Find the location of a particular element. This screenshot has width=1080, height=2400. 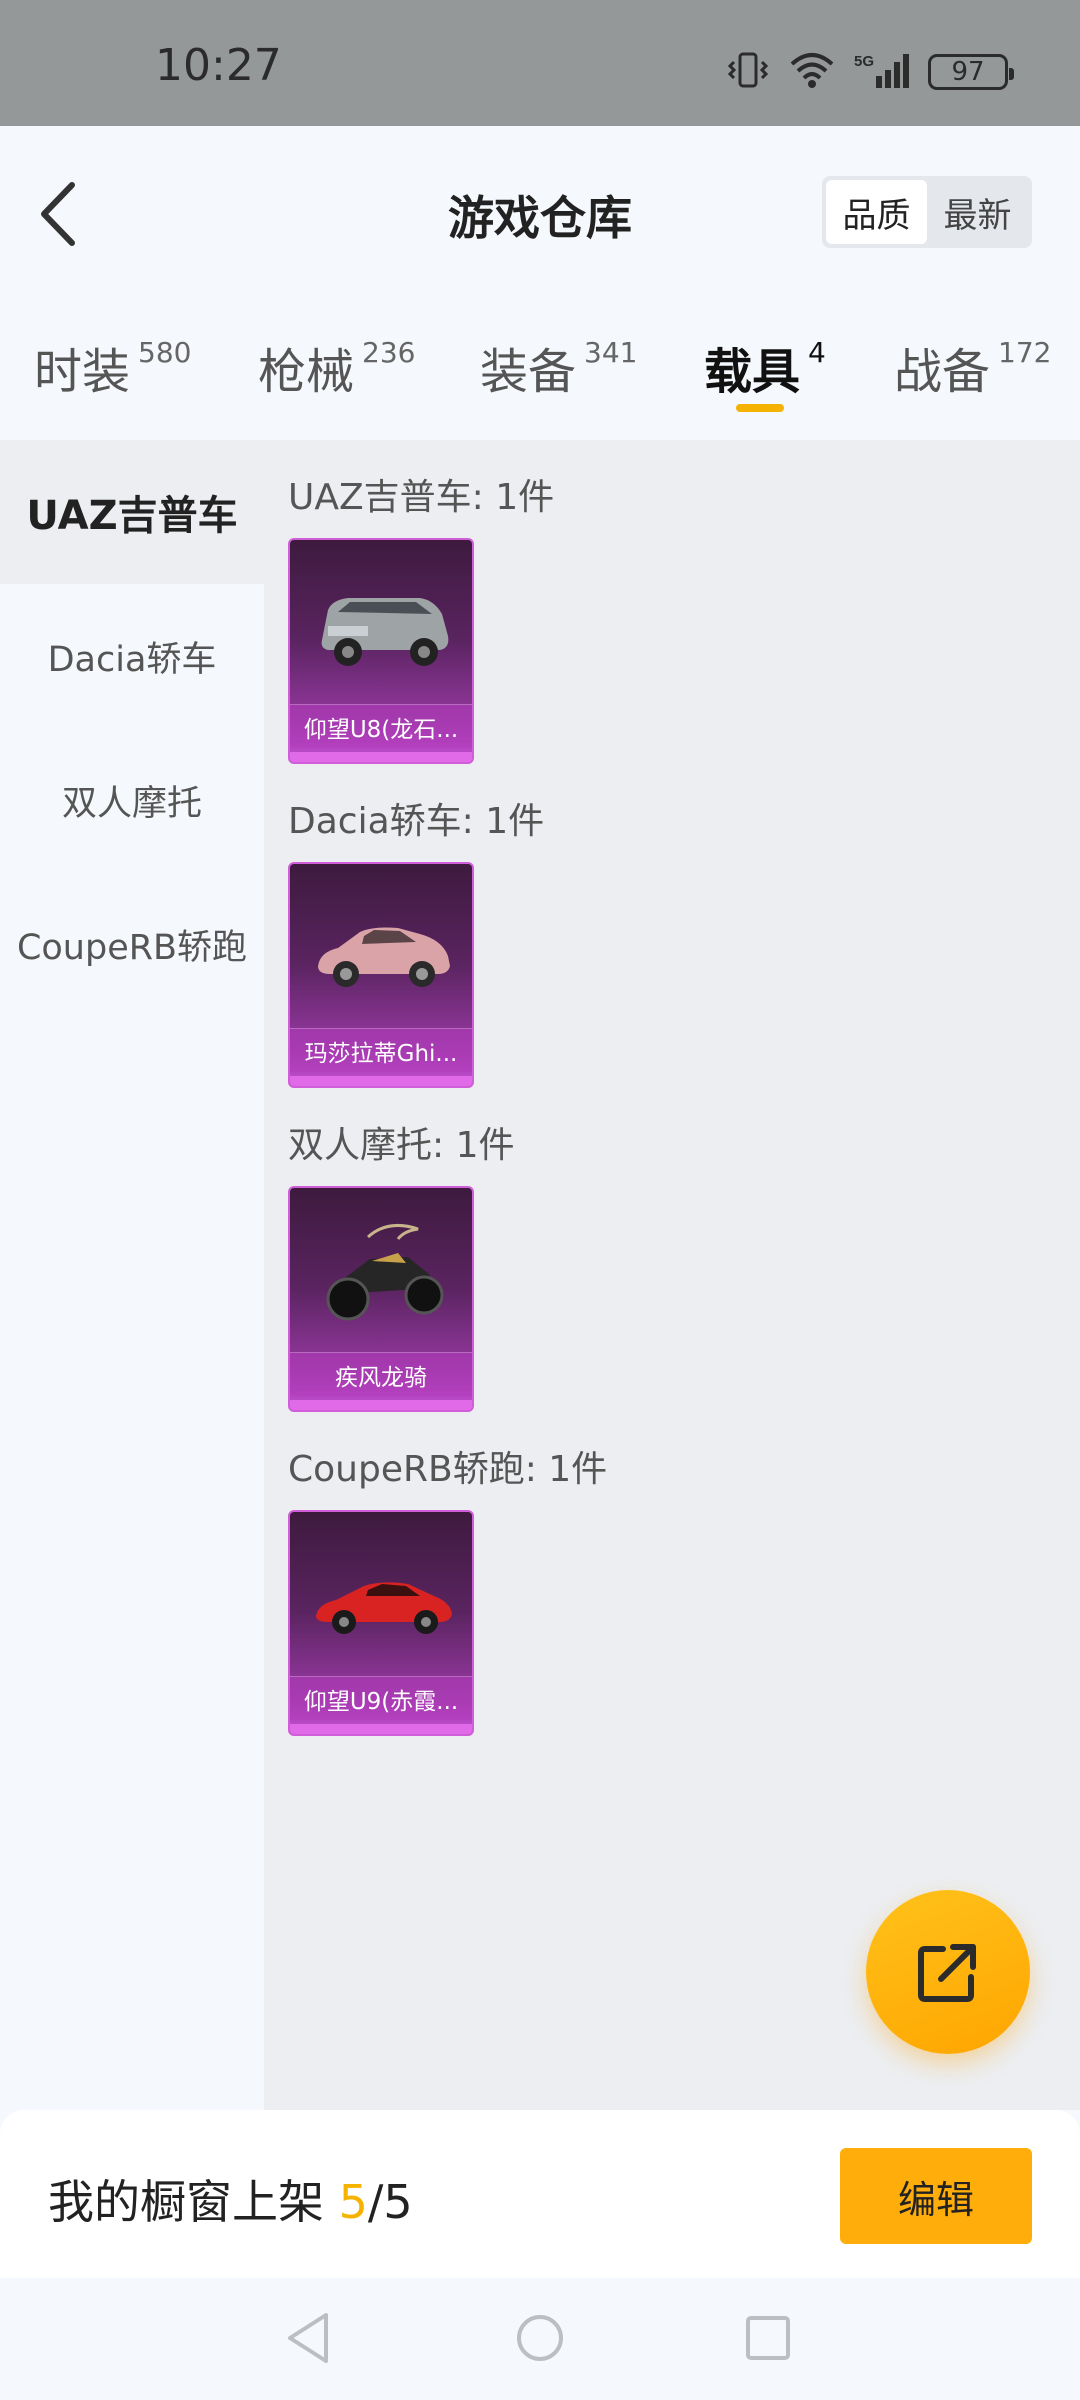

motorcycle-icon is located at coordinates (381, 1273).